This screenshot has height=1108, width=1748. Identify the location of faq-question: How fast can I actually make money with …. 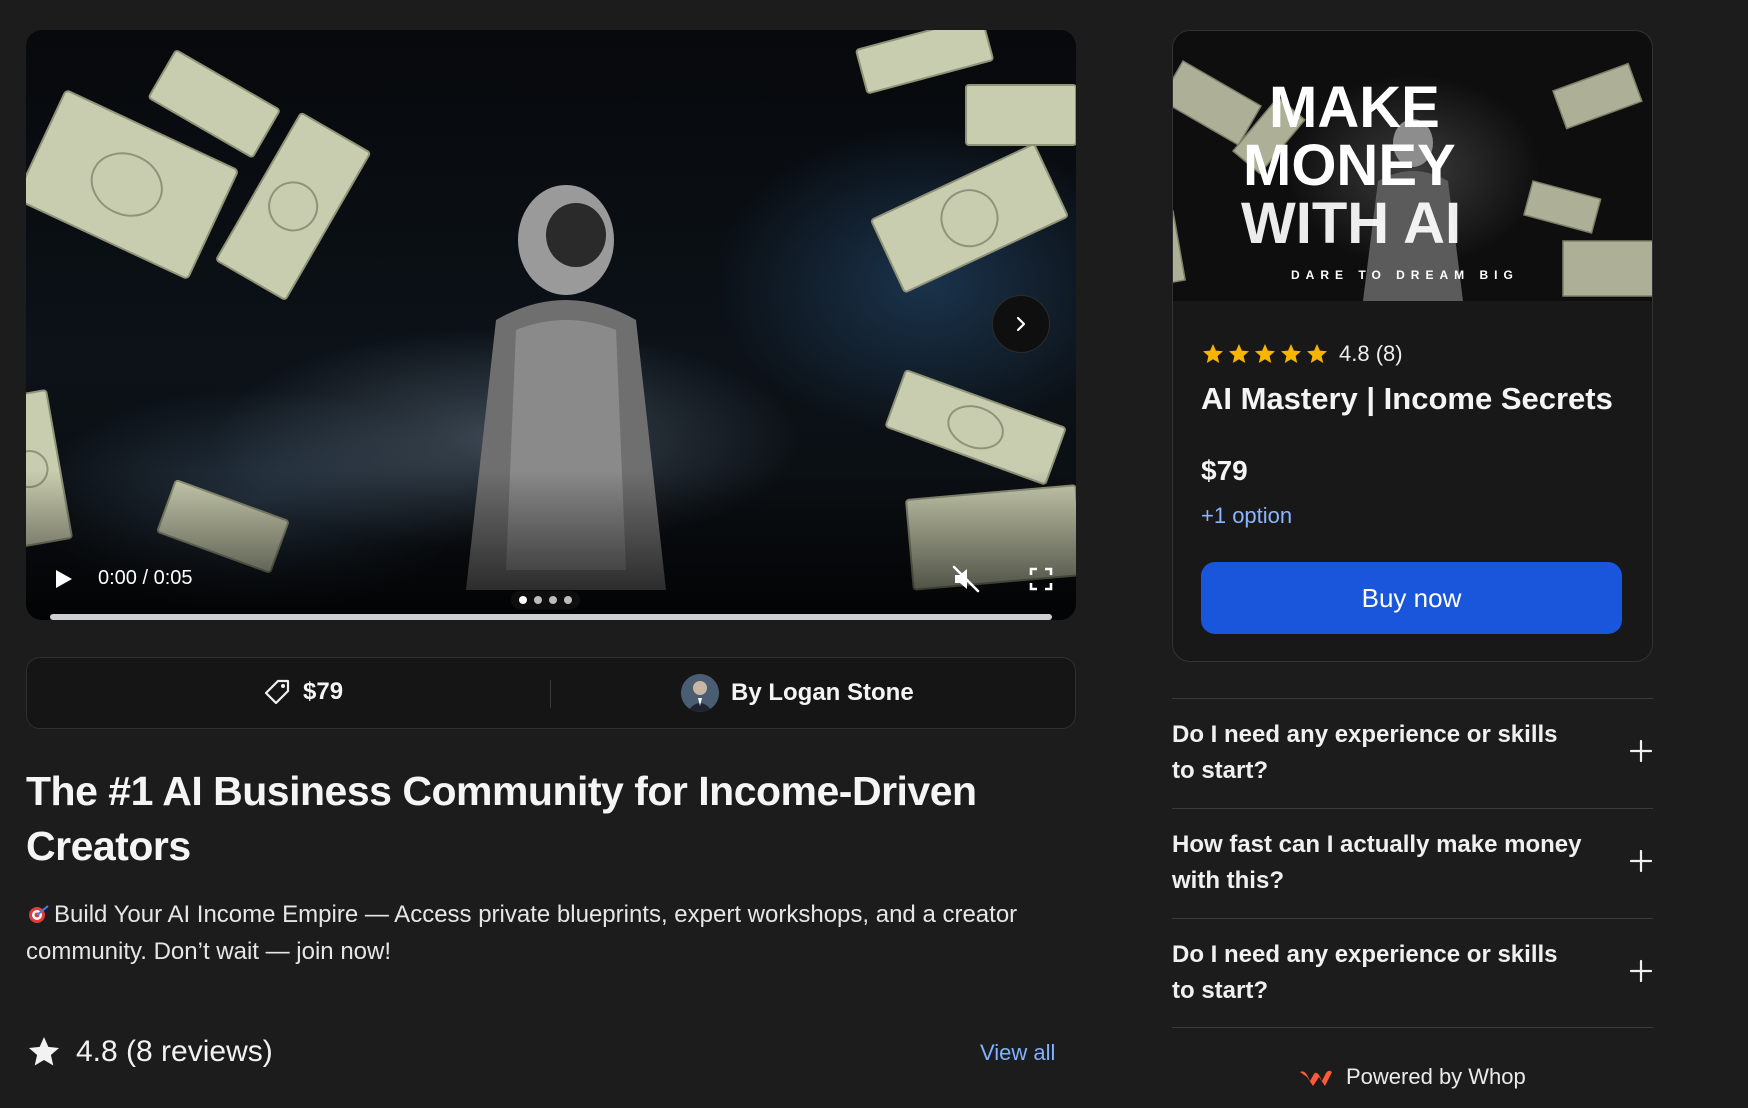
(1377, 862).